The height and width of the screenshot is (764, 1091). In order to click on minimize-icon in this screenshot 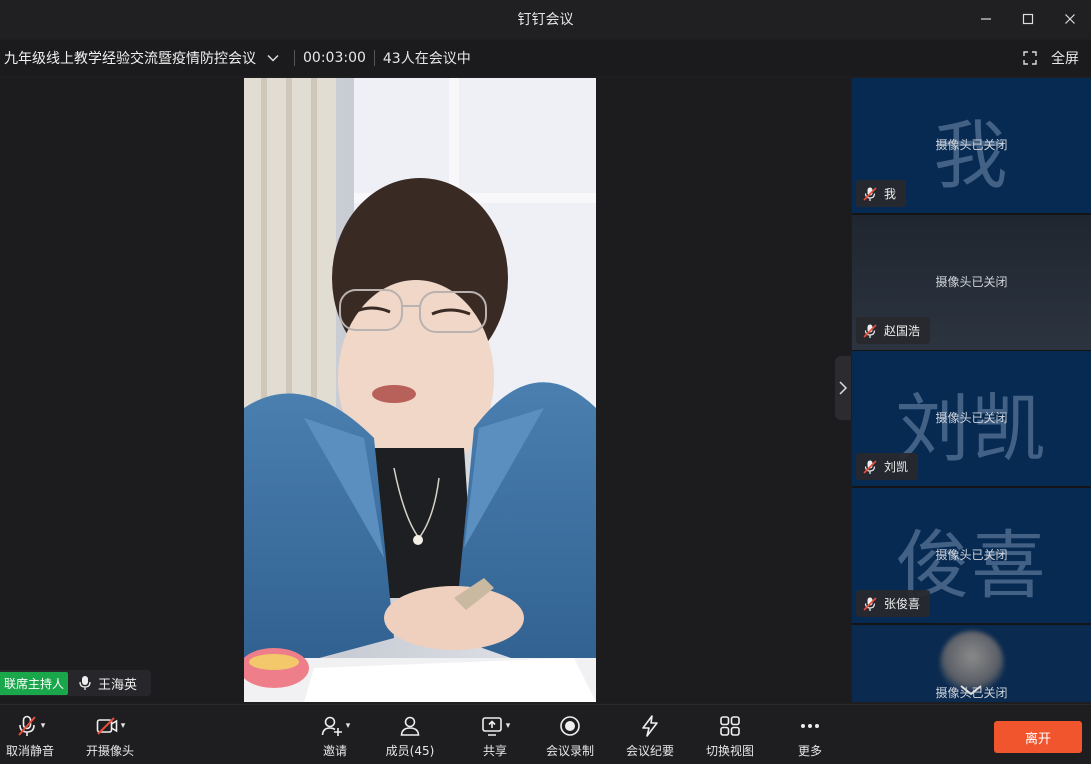, I will do `click(986, 19)`.